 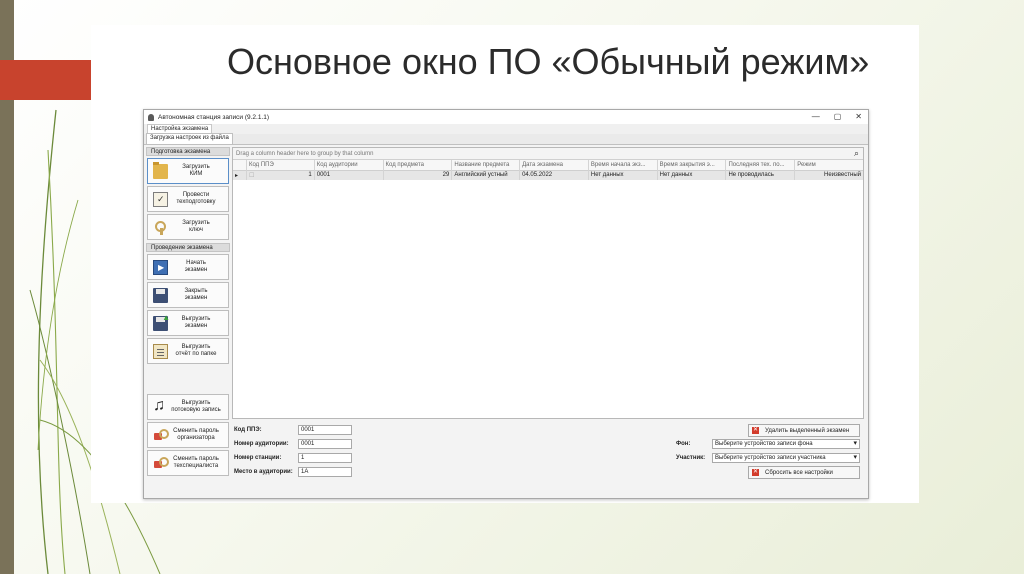 What do you see at coordinates (196, 406) in the screenshot?
I see `upload-stream-label: Выгрузить потоковую запись` at bounding box center [196, 406].